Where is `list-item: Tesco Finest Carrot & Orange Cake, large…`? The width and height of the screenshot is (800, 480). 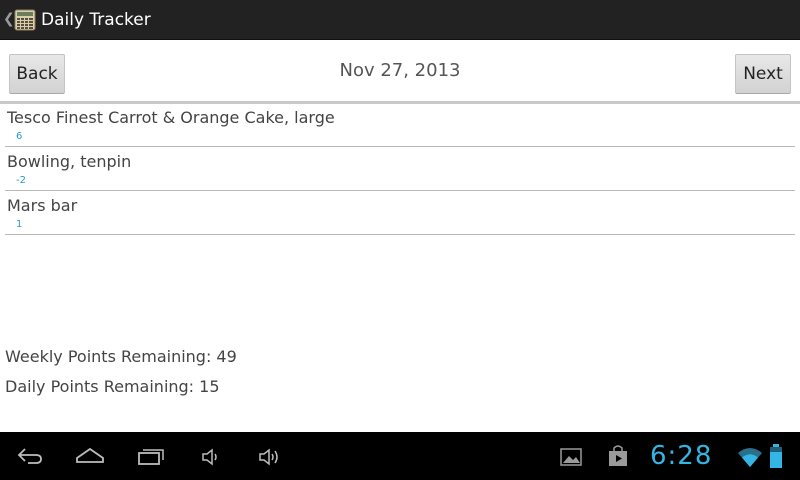
list-item: Tesco Finest Carrot & Orange Cake, large… is located at coordinates (400, 126).